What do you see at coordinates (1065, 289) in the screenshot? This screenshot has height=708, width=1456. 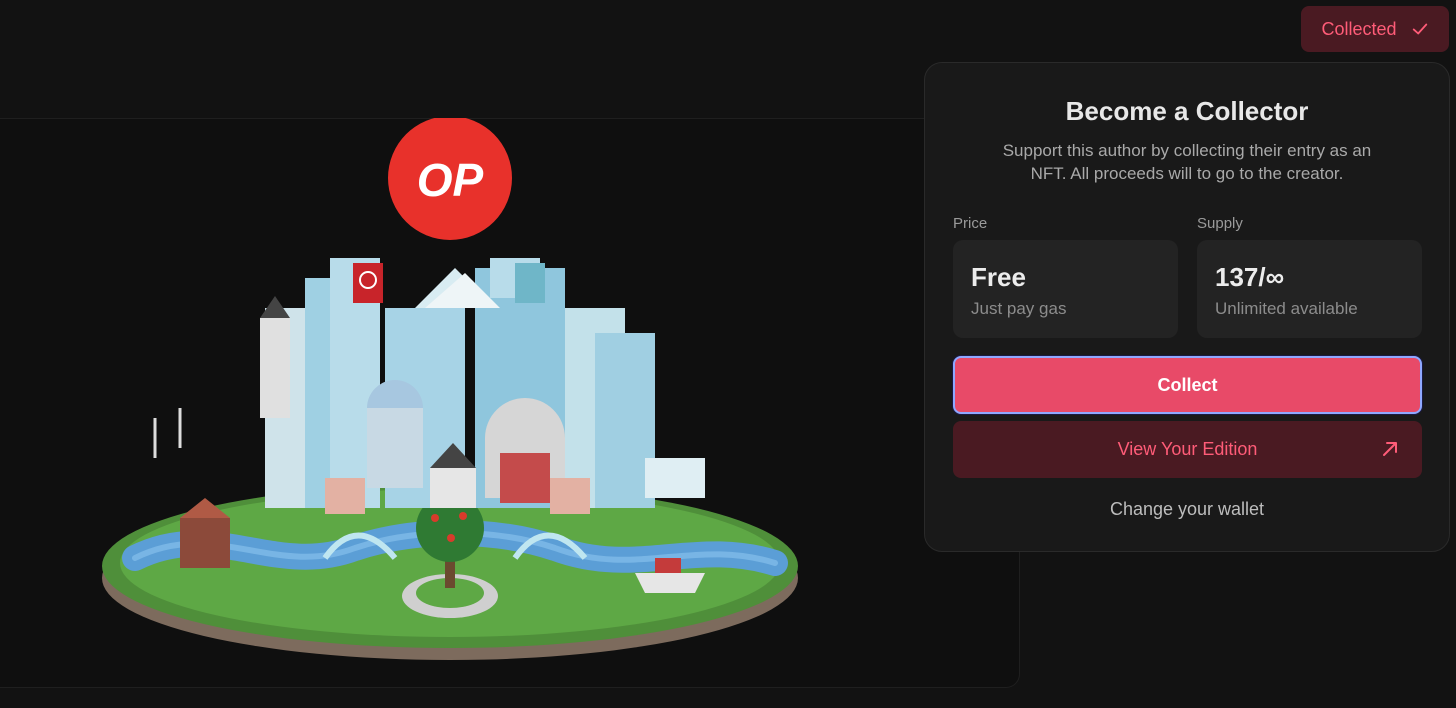 I see `price-card: Free Just pay gas` at bounding box center [1065, 289].